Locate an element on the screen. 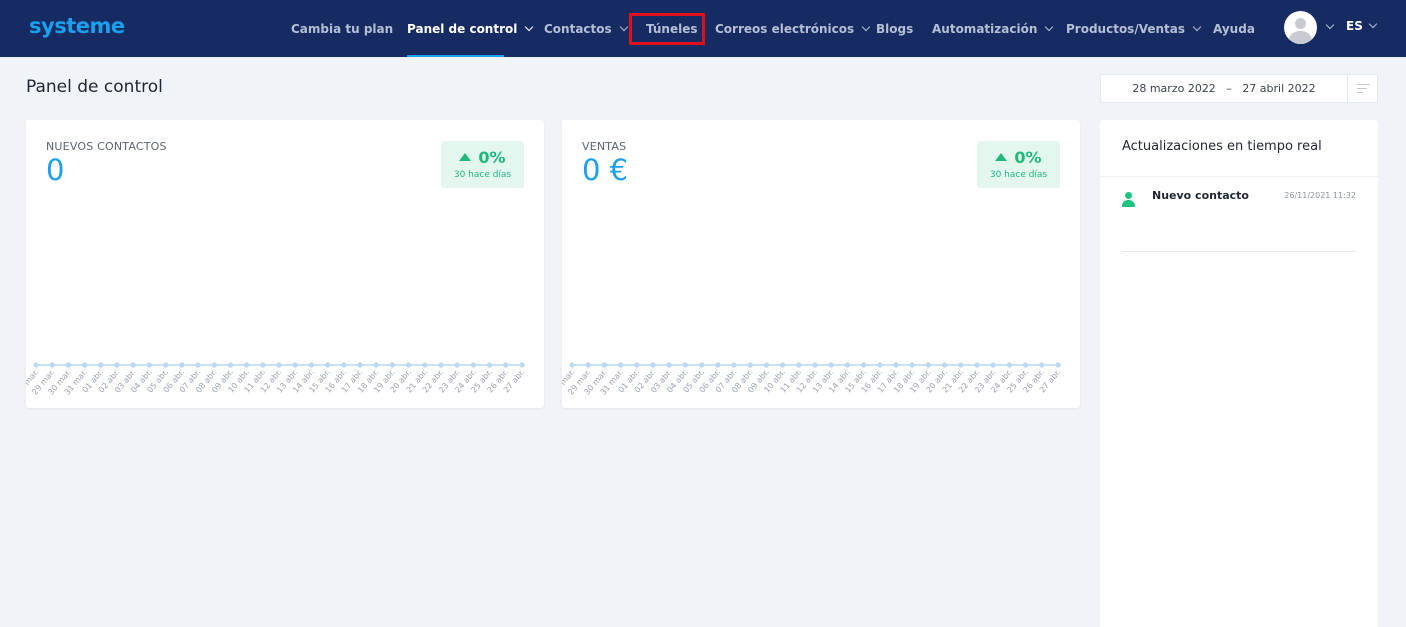 Image resolution: width=1406 pixels, height=627 pixels. filter-icon is located at coordinates (1362, 88).